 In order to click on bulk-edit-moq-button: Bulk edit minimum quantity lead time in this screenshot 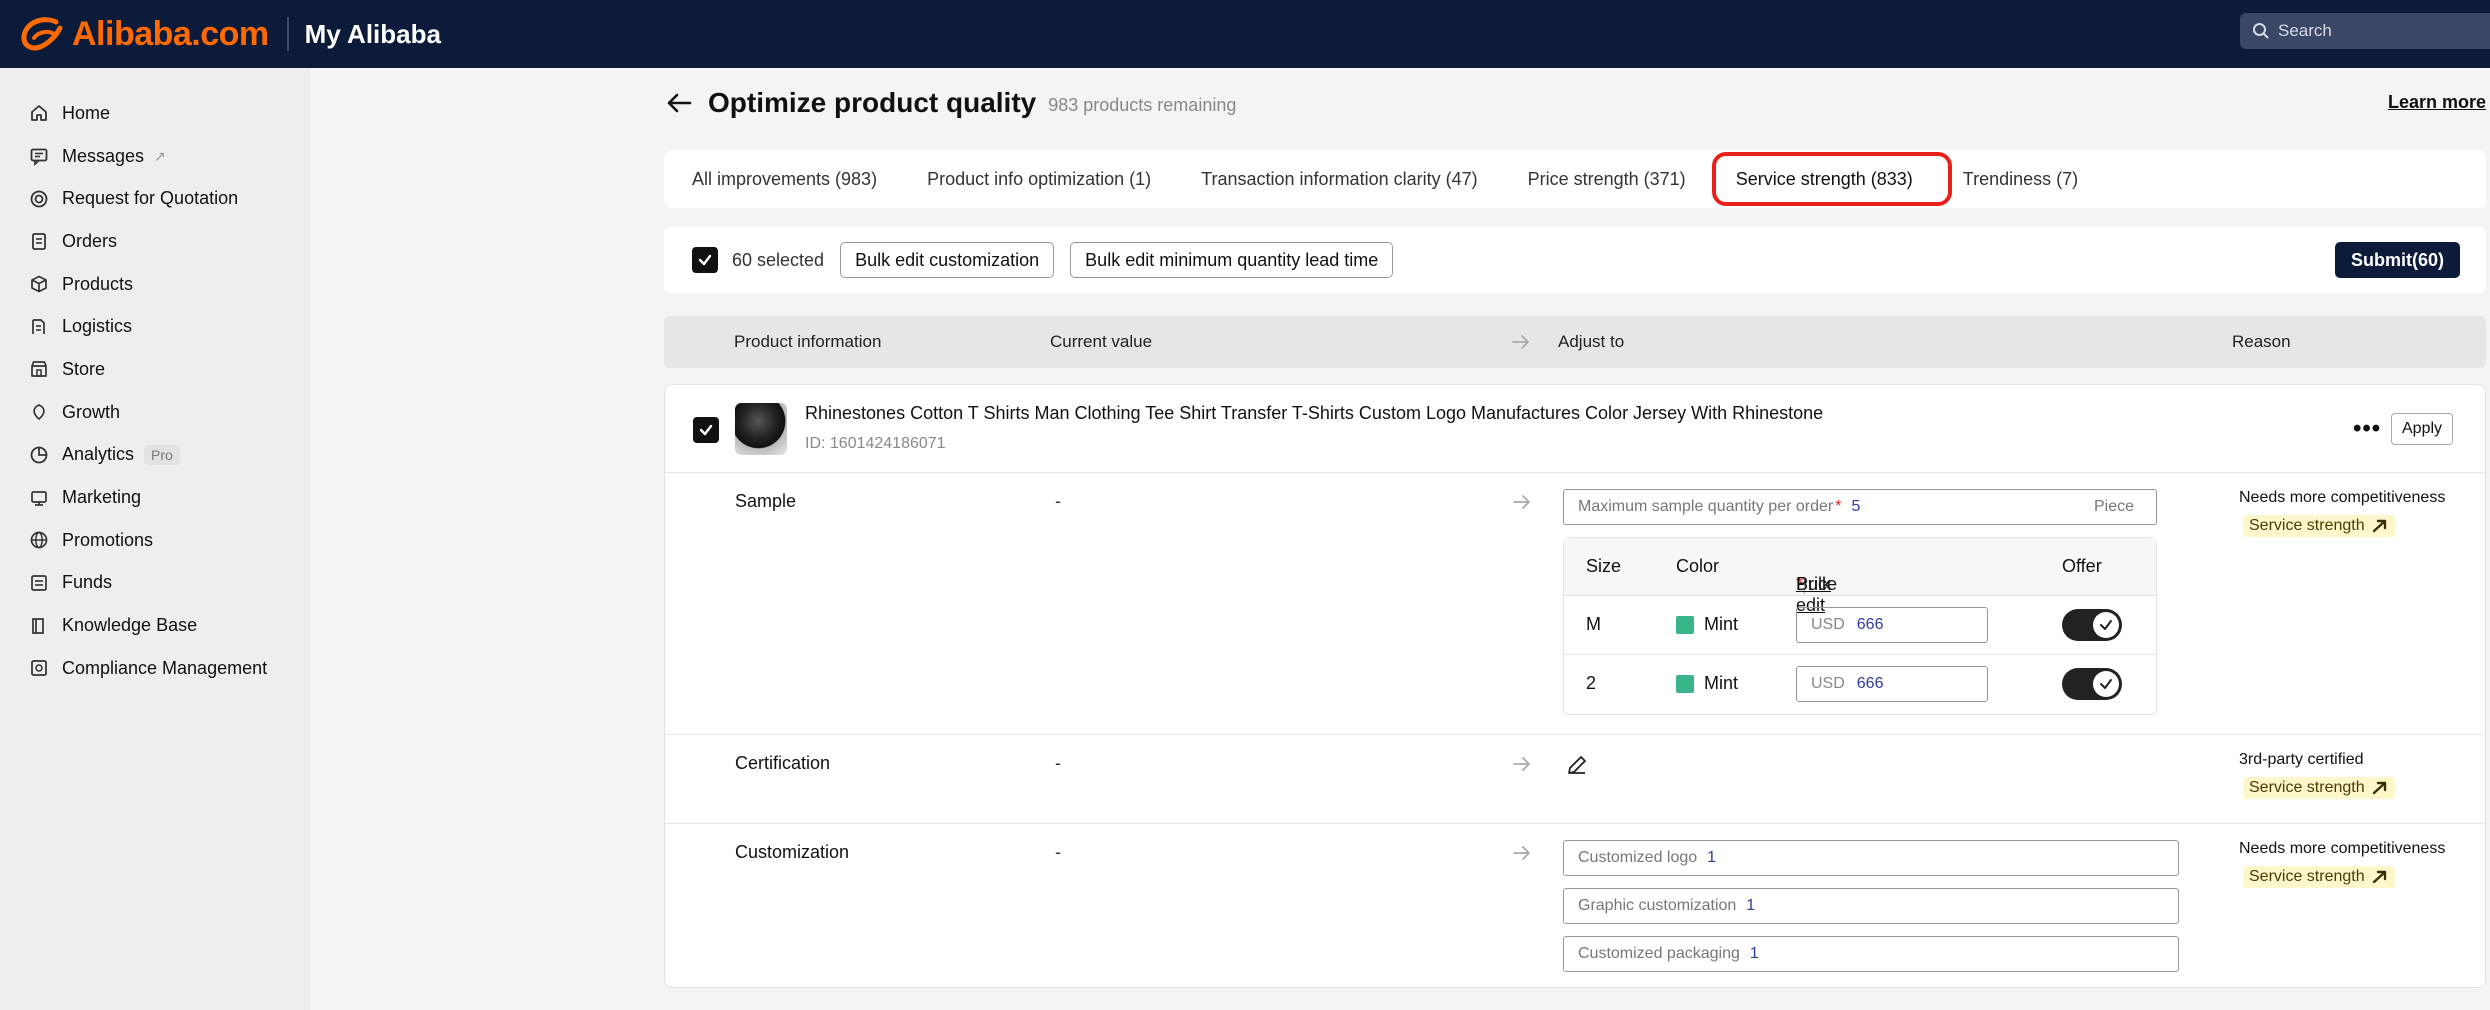, I will do `click(1232, 260)`.